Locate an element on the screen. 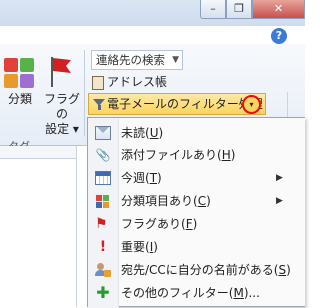  menu-item-important: ! 重要(I) is located at coordinates (197, 247).